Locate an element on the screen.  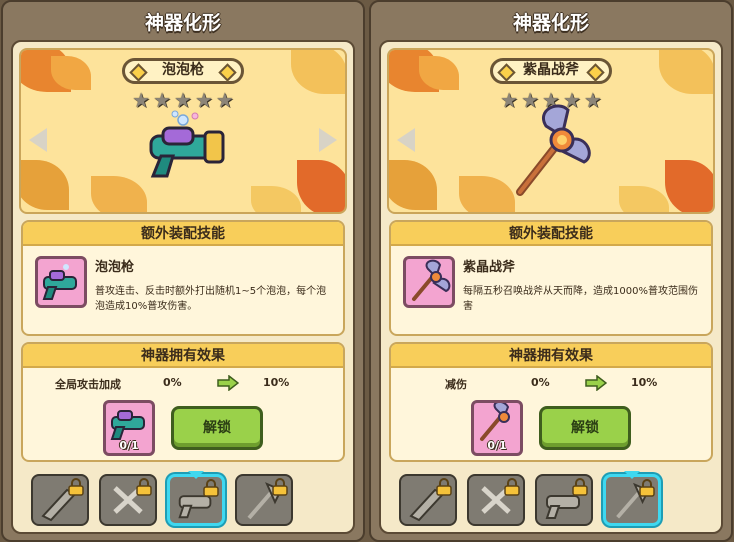
extra-skill-section: 额外装配技能 紫晶战斧 每隔五秒召唤战斧从天而降，造成1000%普攻范围伤害 is located at coordinates (551, 278).